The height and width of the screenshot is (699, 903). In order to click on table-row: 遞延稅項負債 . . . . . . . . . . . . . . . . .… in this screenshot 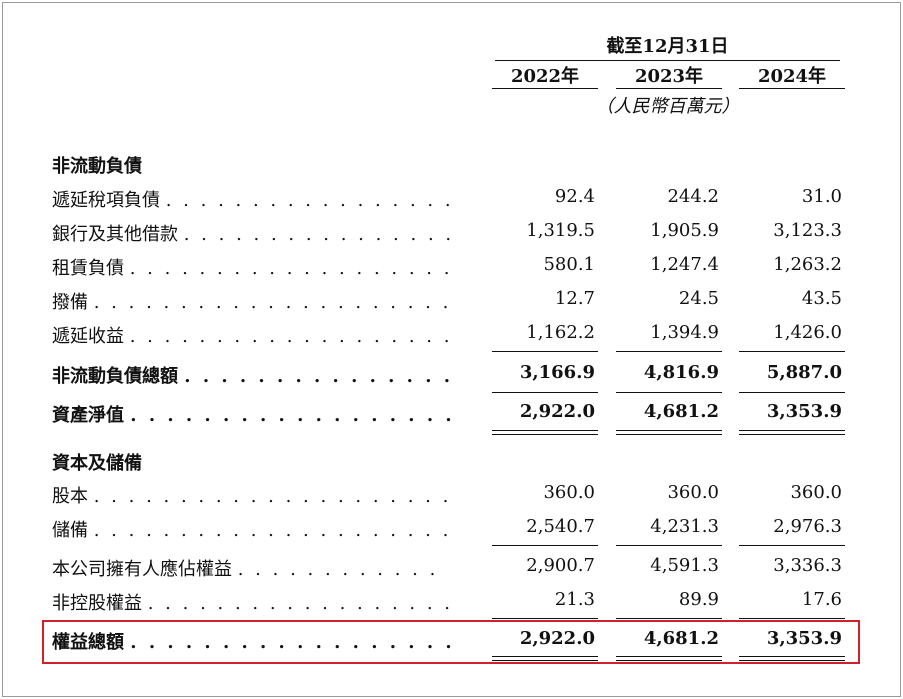, I will do `click(451, 199)`.